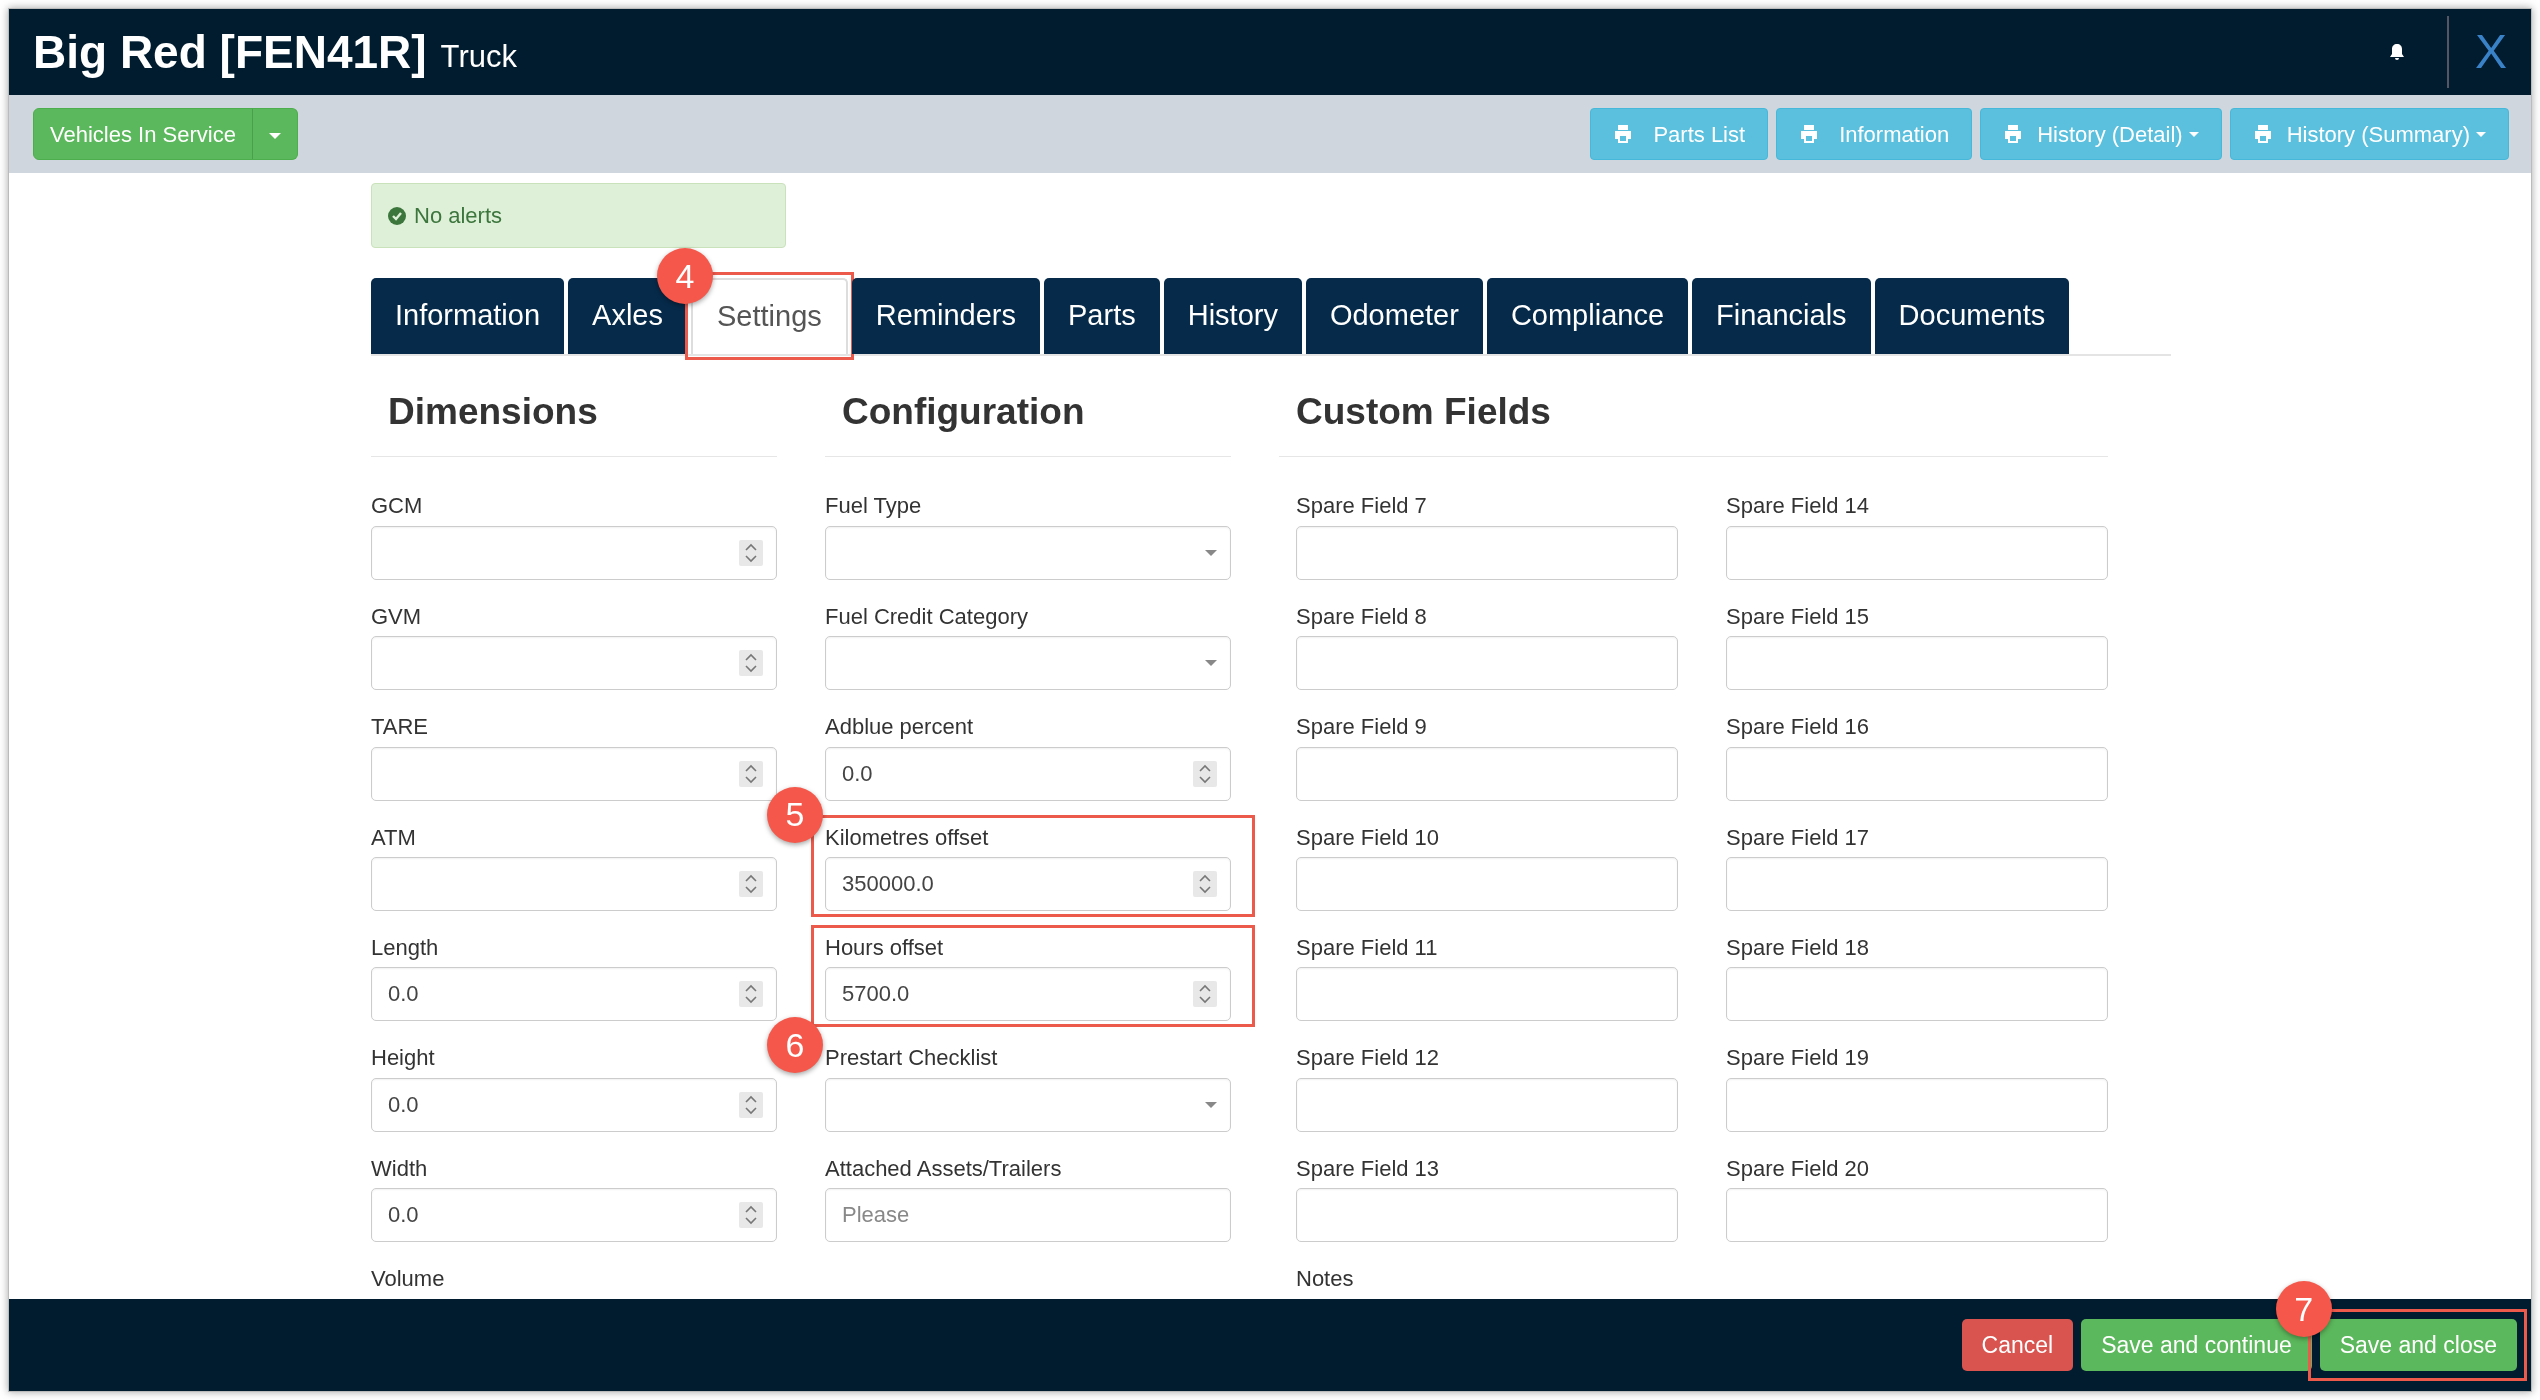 The image size is (2540, 1400). I want to click on input-field: 5700.0, so click(1028, 994).